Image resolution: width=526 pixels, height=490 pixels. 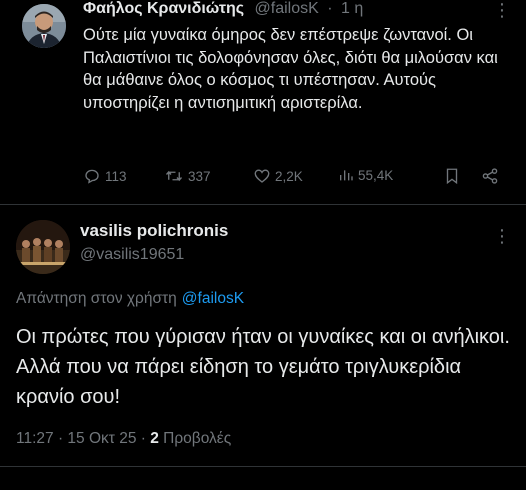 I want to click on author-handle: @failosK, so click(x=287, y=8).